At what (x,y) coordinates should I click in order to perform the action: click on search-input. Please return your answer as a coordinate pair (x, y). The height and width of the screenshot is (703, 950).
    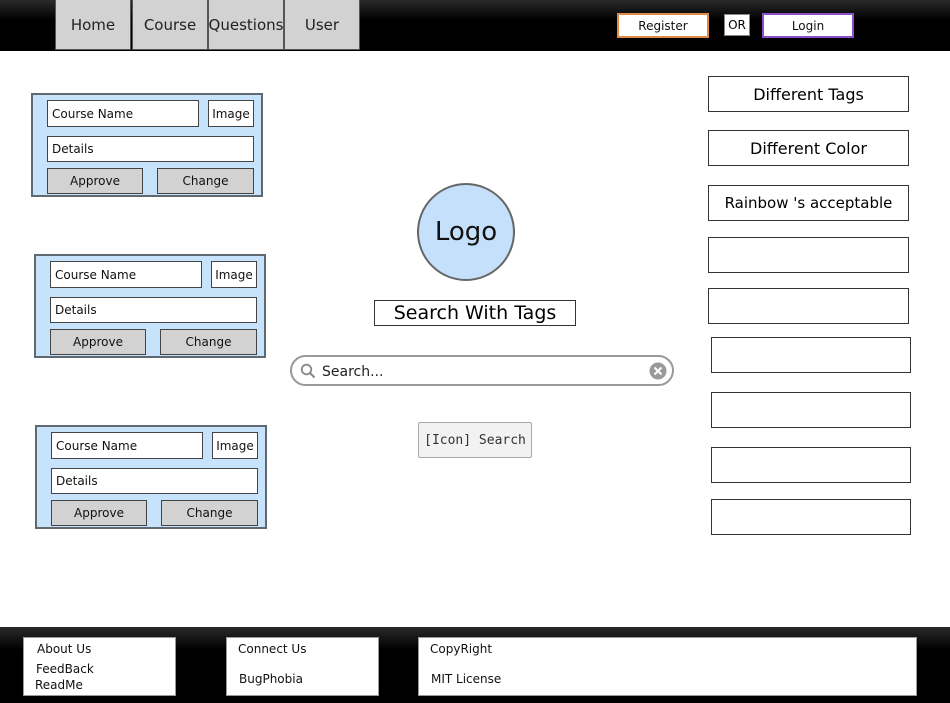
    Looking at the image, I should click on (482, 372).